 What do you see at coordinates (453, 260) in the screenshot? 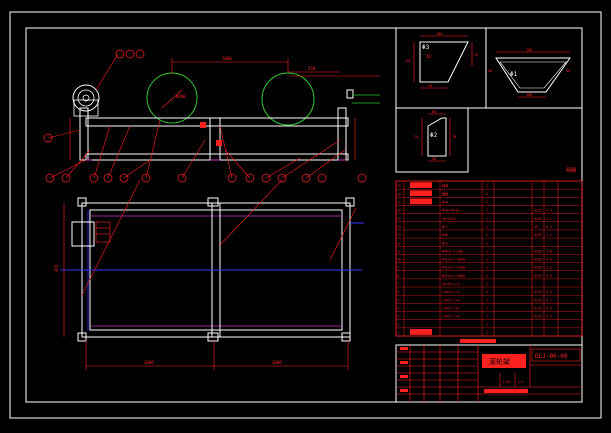
I see `parts-list-cell-name: Φ32×3 L=1000` at bounding box center [453, 260].